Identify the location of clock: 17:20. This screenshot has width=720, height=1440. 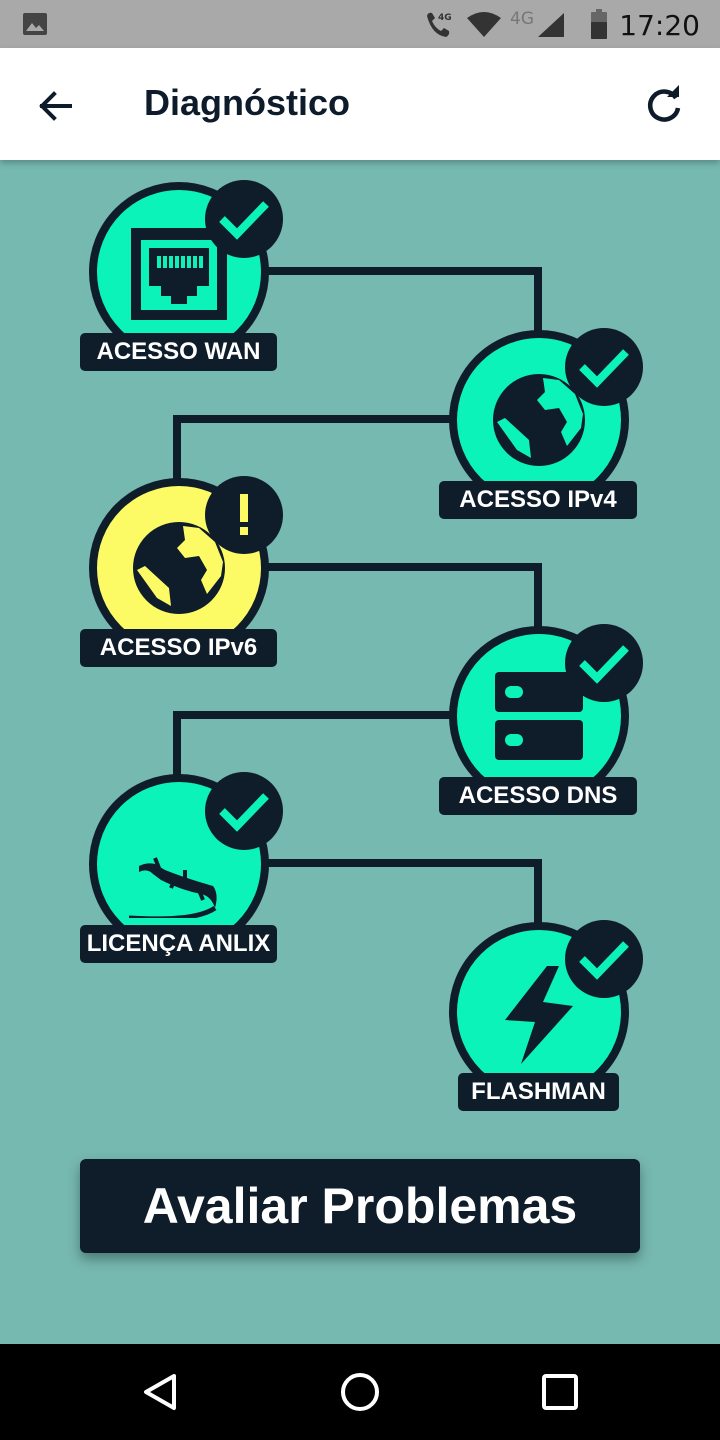
(659, 25).